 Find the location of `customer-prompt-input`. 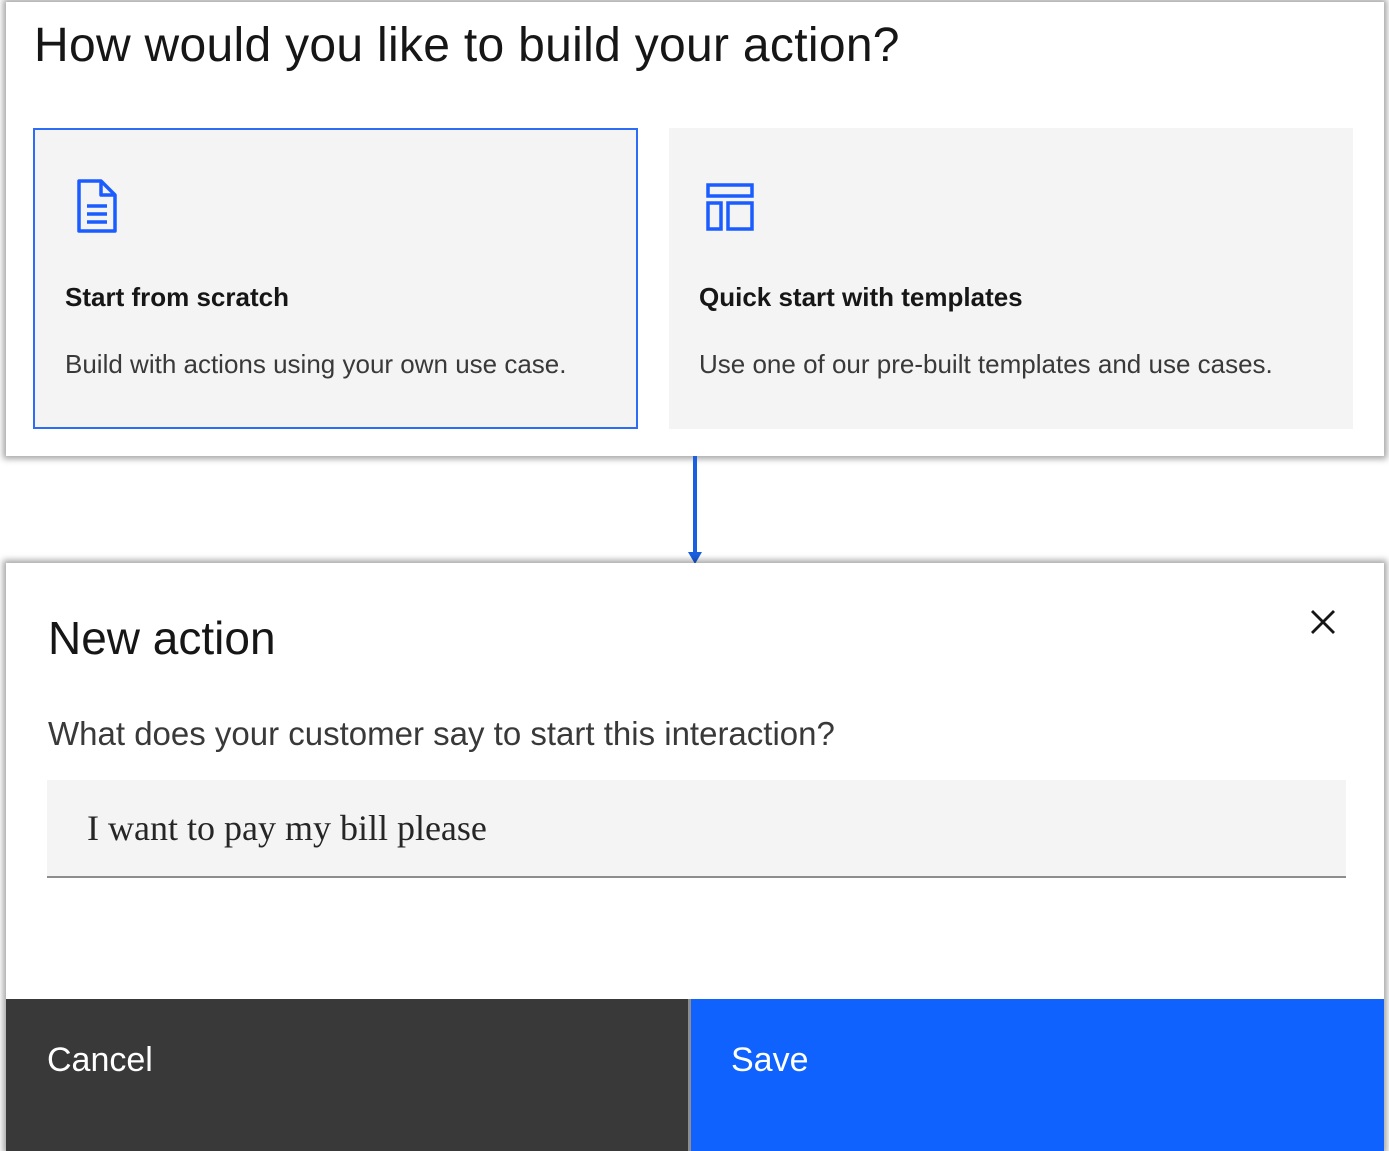

customer-prompt-input is located at coordinates (696, 829).